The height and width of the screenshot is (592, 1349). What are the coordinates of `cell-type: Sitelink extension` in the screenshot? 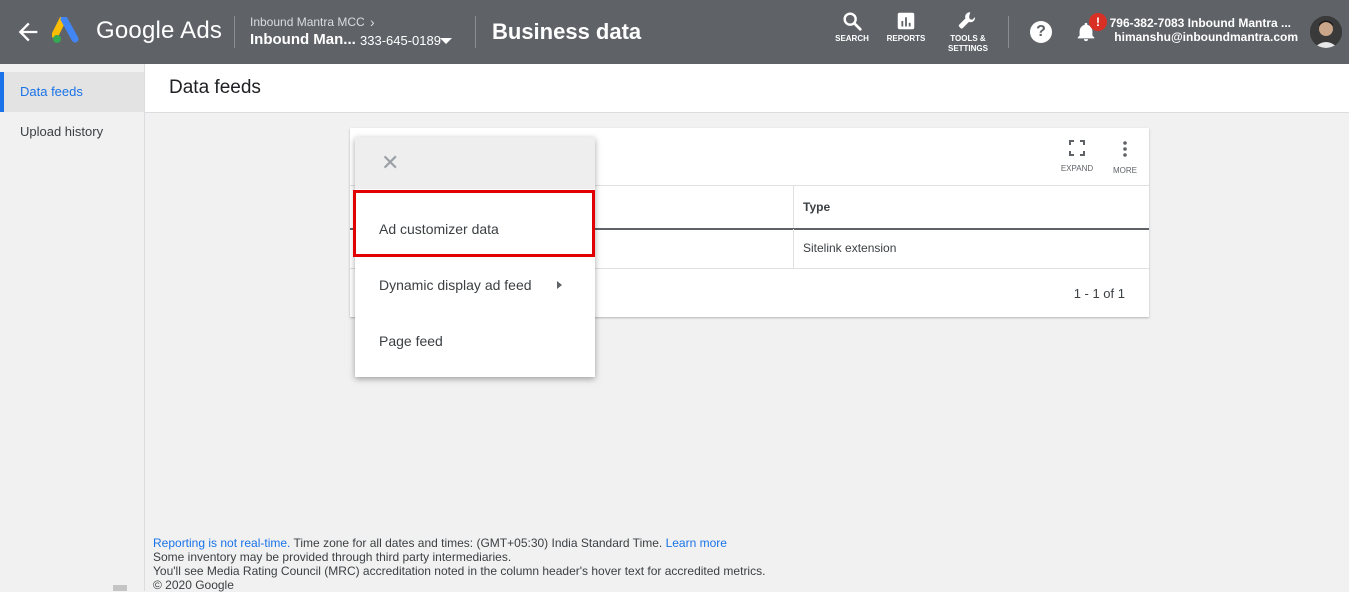 It's located at (968, 248).